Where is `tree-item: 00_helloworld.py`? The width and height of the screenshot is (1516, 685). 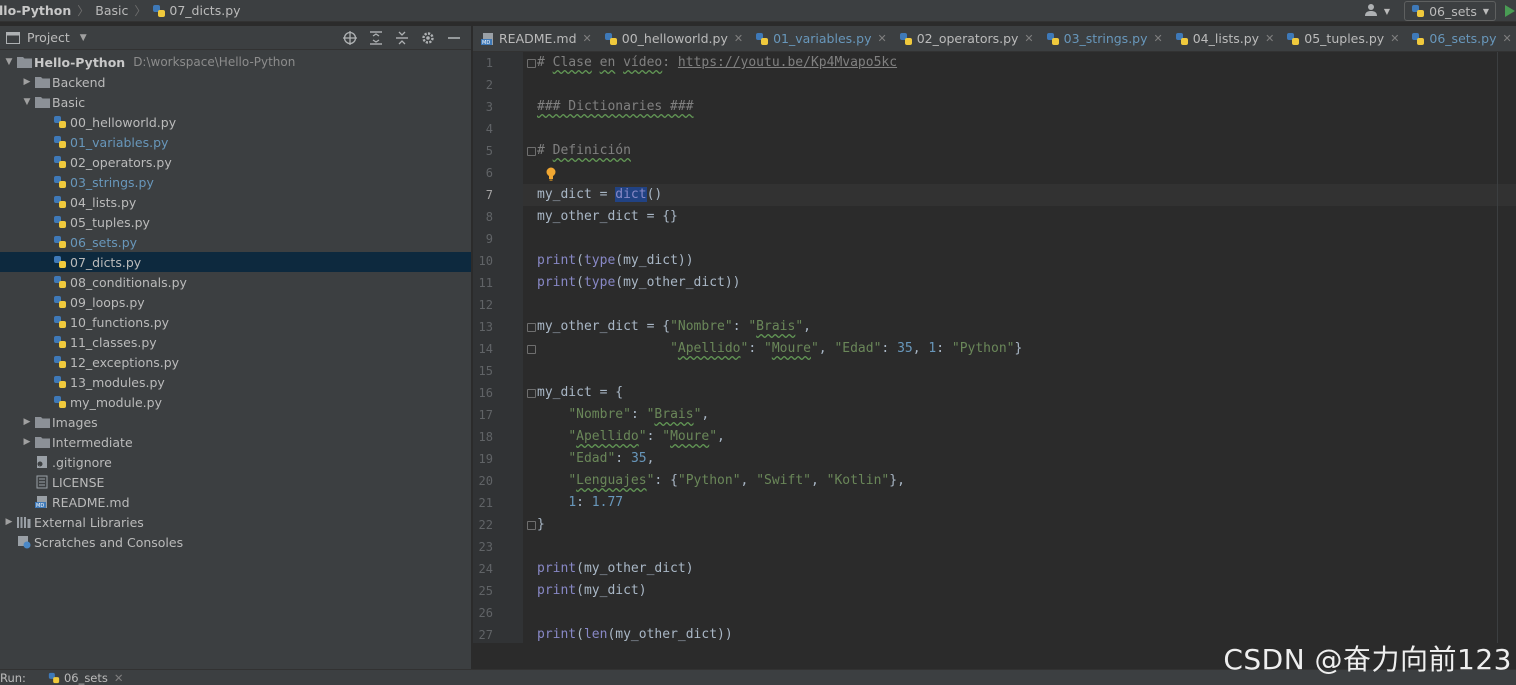 tree-item: 00_helloworld.py is located at coordinates (235, 122).